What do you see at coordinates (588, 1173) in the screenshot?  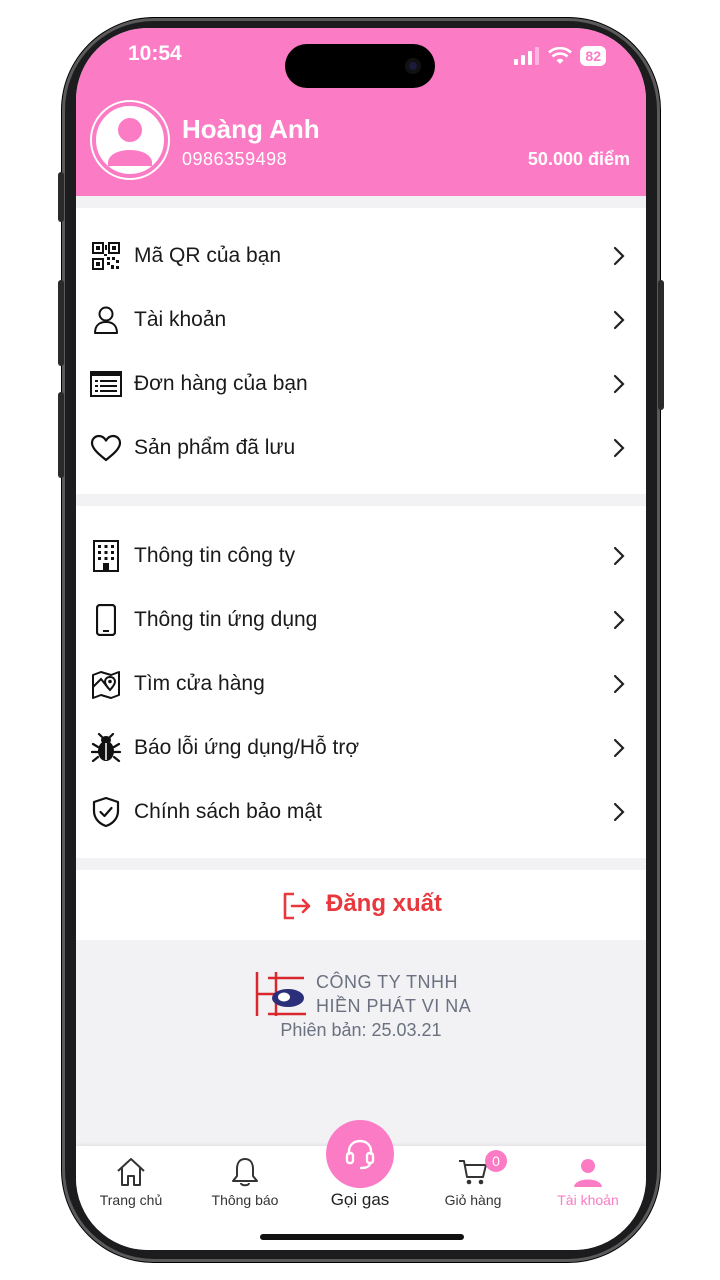 I see `account-icon` at bounding box center [588, 1173].